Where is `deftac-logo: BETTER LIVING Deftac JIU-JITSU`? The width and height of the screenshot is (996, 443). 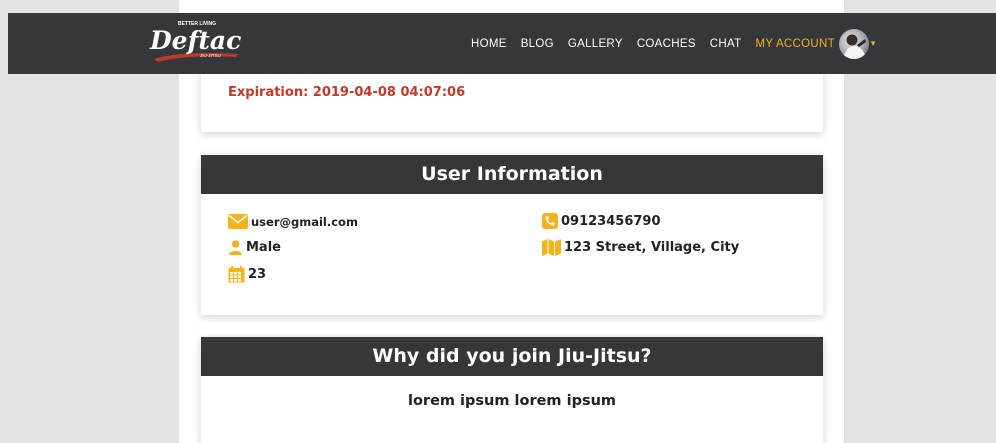 deftac-logo: BETTER LIVING Deftac JIU-JITSU is located at coordinates (202, 43).